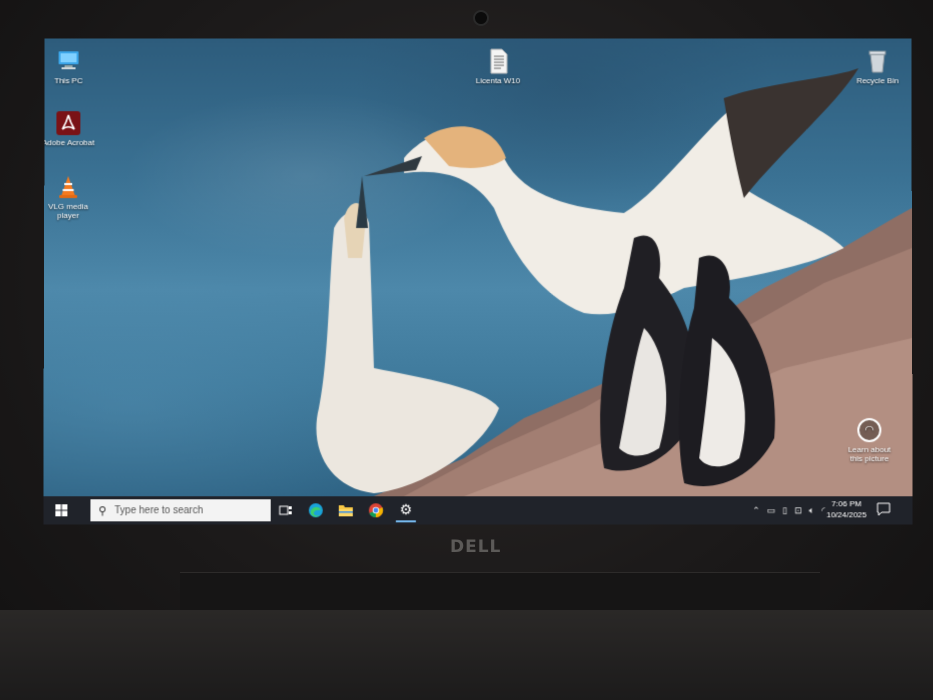  I want to click on edge-button, so click(316, 510).